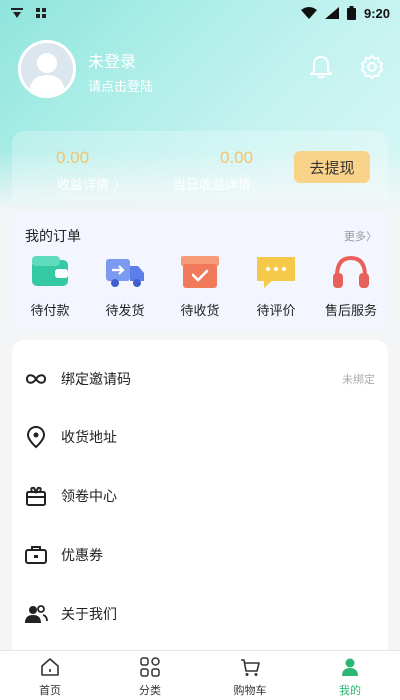  I want to click on people-icon, so click(36, 614).